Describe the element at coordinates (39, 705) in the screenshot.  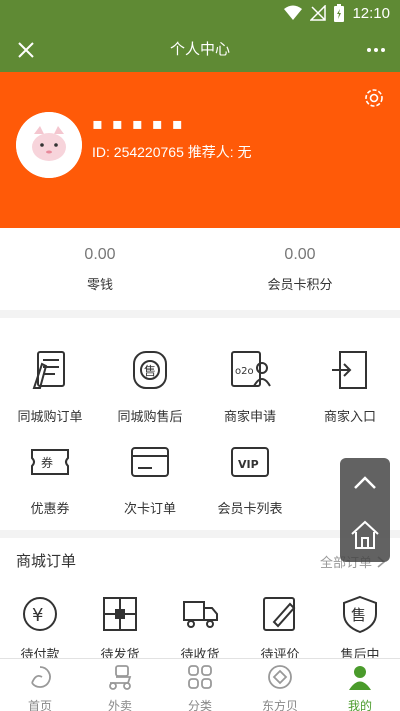
I see `tab-label: 首页` at that location.